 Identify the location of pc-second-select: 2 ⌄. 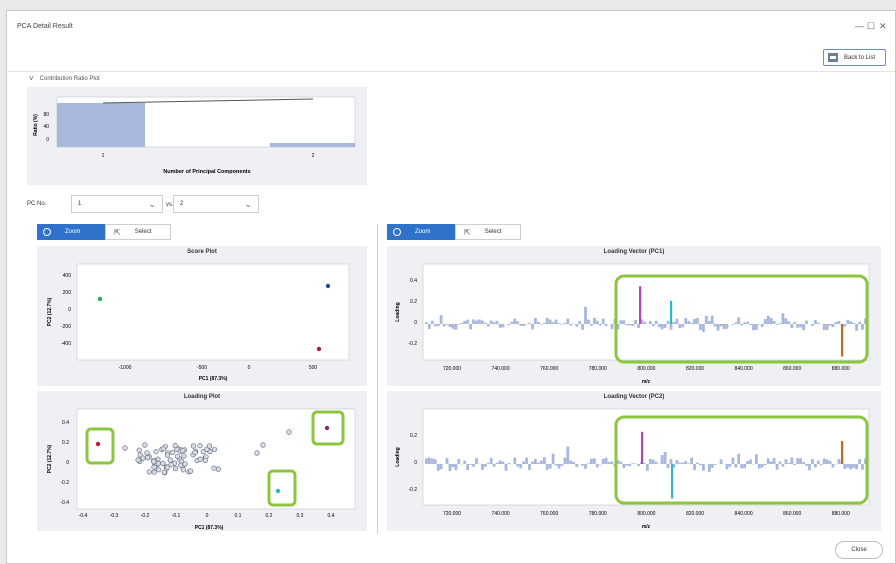
(216, 204).